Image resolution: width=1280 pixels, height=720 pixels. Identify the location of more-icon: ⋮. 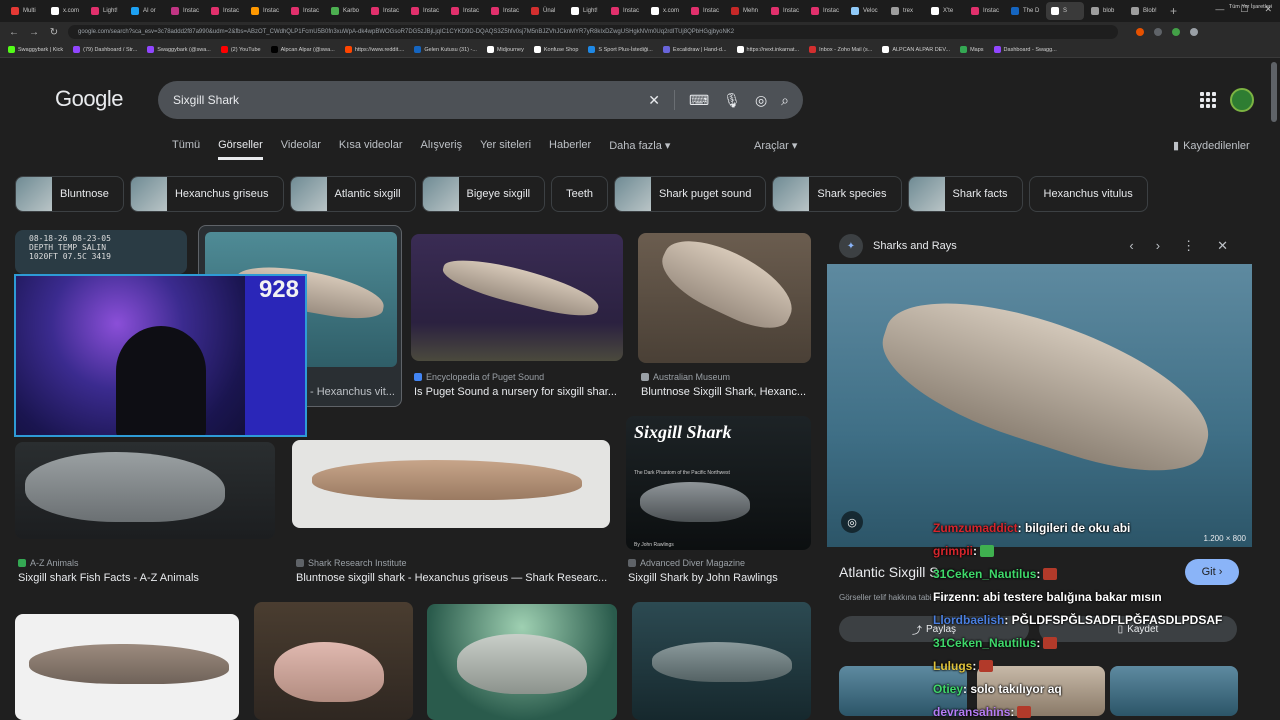
(1188, 246).